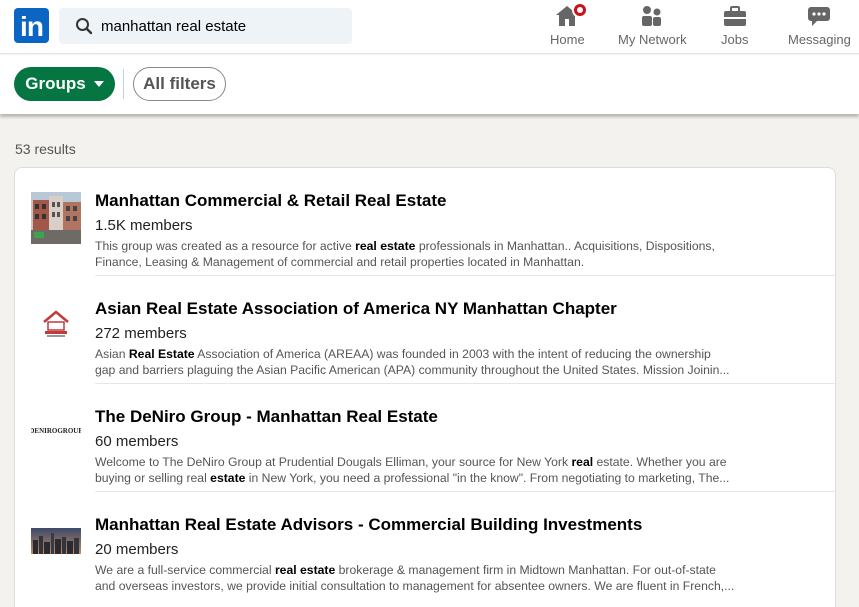 The image size is (859, 607). Describe the element at coordinates (429, 84) in the screenshot. I see `filter-bar: Groups All filters` at that location.